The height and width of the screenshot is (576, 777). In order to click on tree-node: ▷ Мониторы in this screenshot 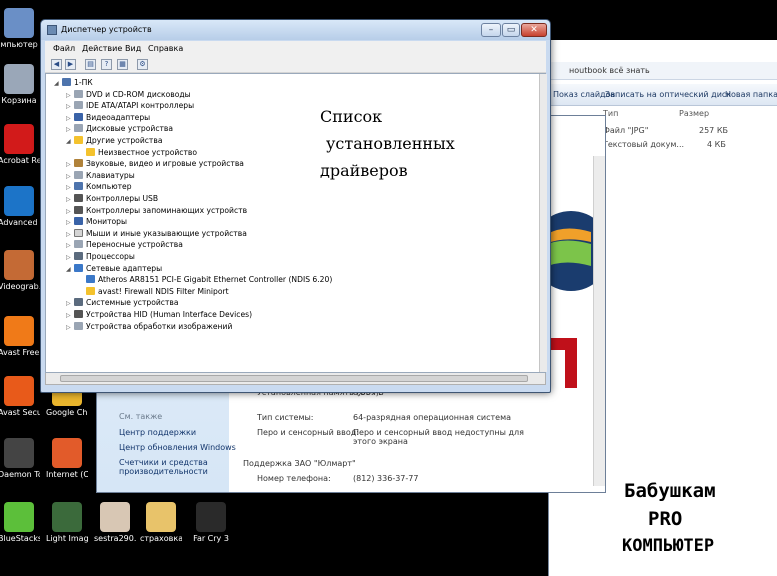, I will do `click(96, 222)`.